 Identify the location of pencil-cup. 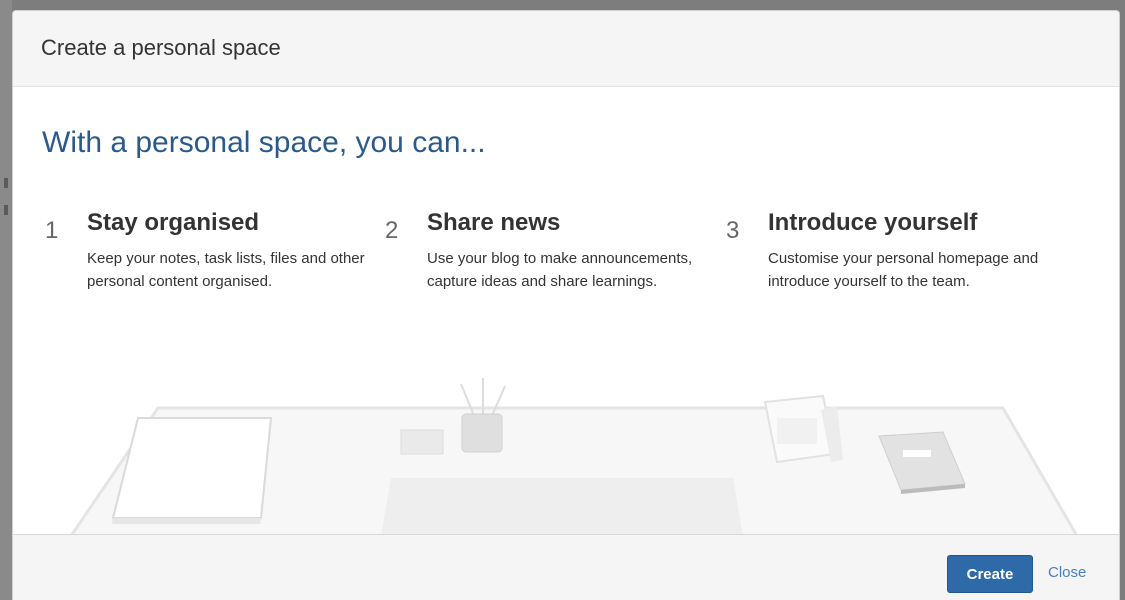
(482, 433).